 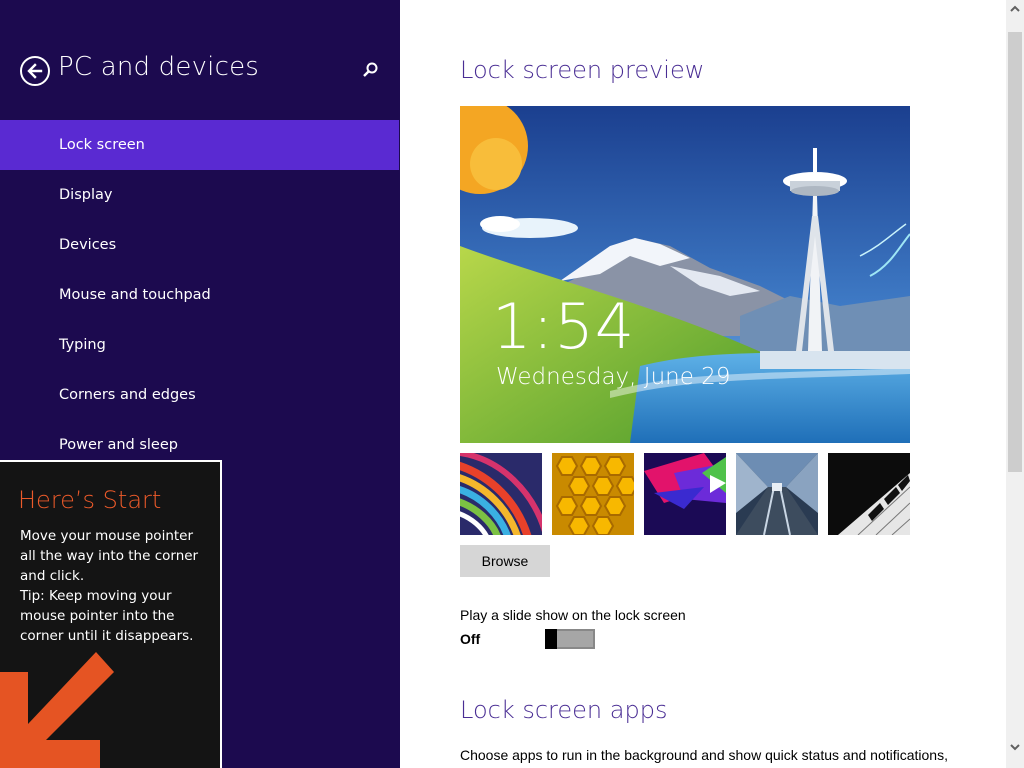 What do you see at coordinates (501, 494) in the screenshot?
I see `thumbnail-colorful-stripes` at bounding box center [501, 494].